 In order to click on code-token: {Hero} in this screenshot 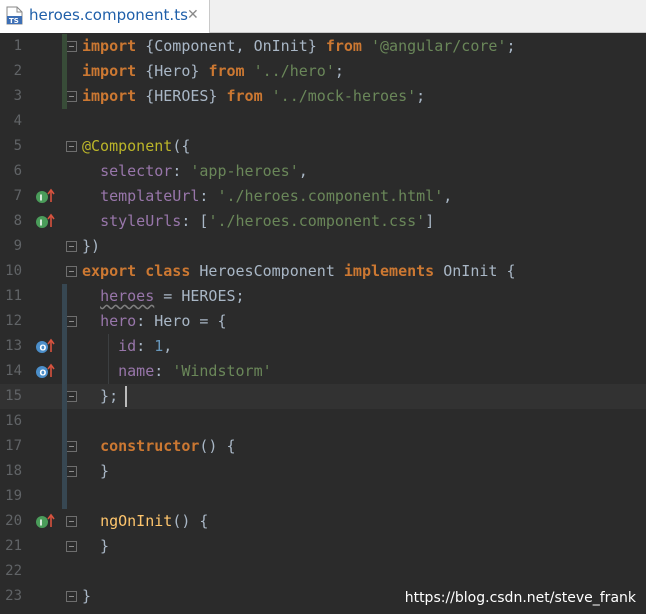, I will do `click(172, 71)`.